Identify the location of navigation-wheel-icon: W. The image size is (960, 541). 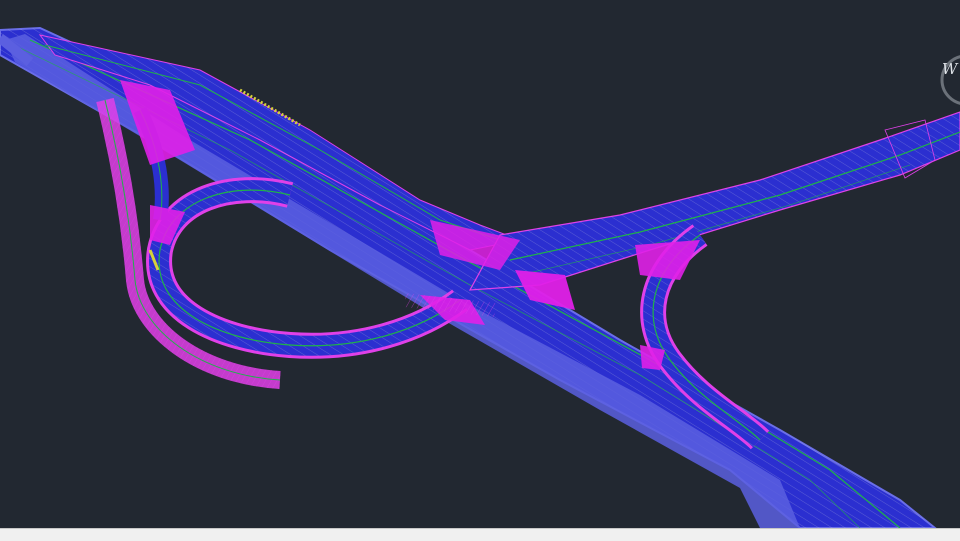
(948, 80).